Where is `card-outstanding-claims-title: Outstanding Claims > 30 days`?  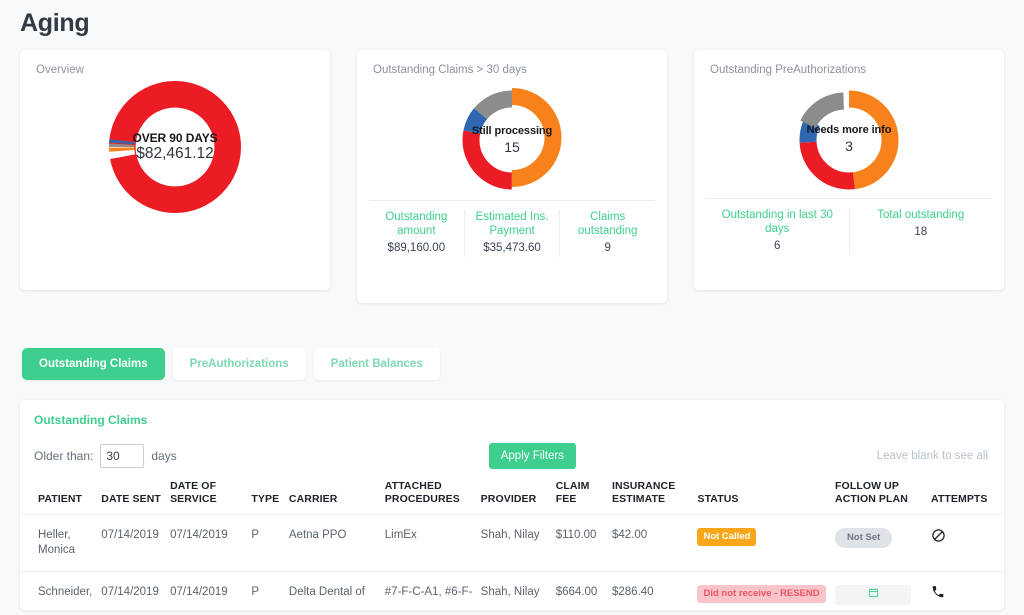
card-outstanding-claims-title: Outstanding Claims > 30 days is located at coordinates (450, 70).